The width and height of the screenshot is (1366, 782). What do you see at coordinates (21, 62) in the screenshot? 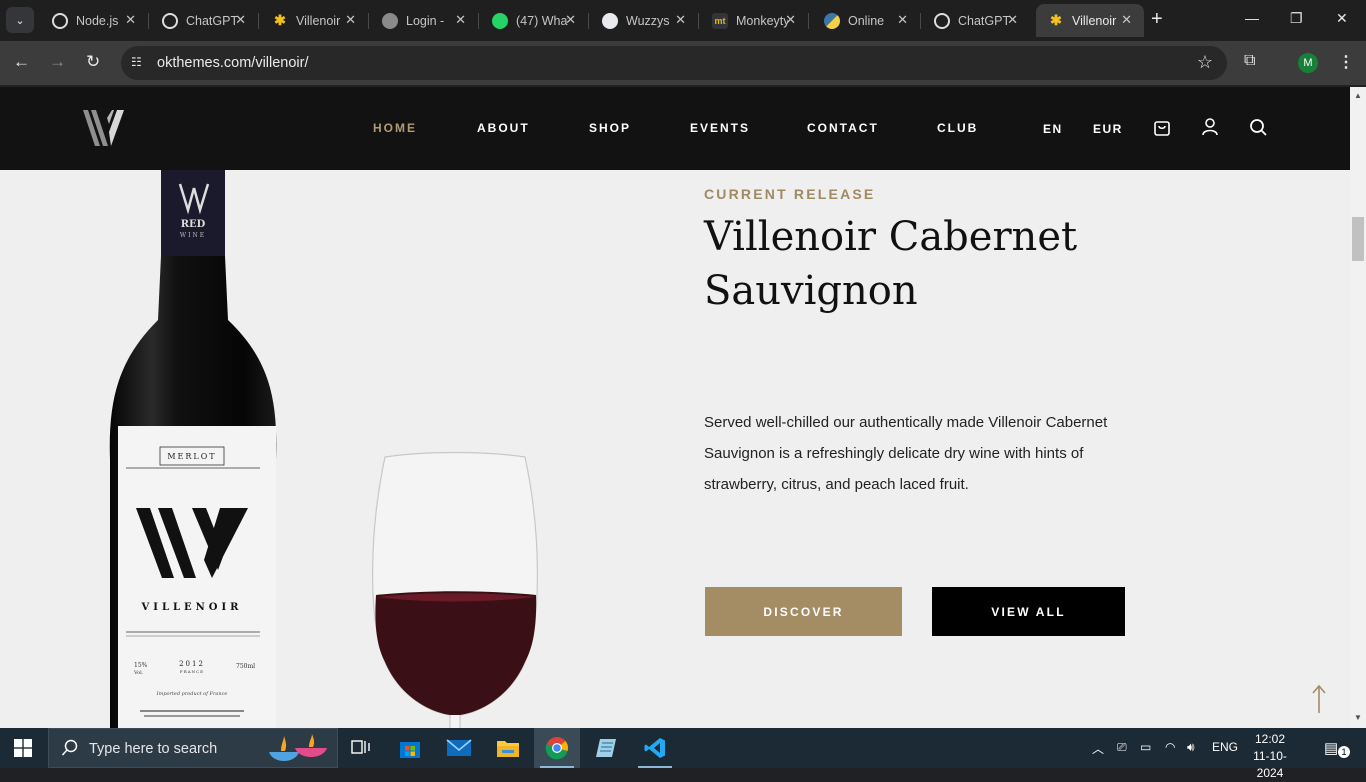
I see `back-icon: ←` at bounding box center [21, 62].